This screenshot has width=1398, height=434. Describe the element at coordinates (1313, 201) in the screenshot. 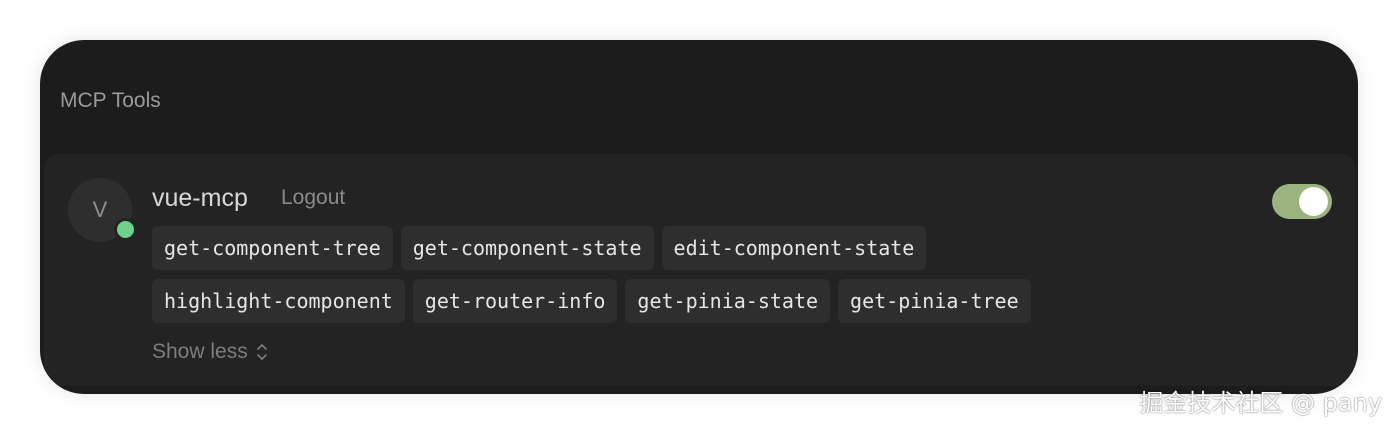

I see `toggle-knob` at that location.